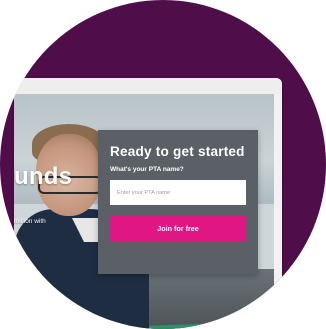 The image size is (326, 329). Describe the element at coordinates (178, 192) in the screenshot. I see `pta-name-input` at that location.